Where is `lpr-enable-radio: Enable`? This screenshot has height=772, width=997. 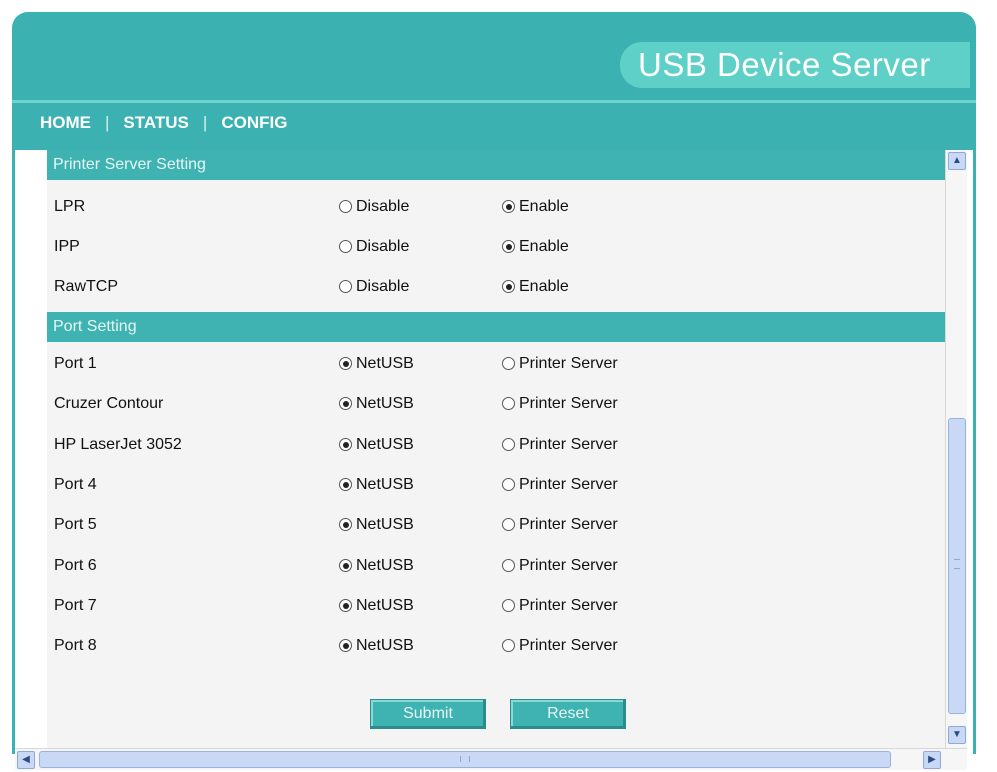
lpr-enable-radio: Enable is located at coordinates (535, 207).